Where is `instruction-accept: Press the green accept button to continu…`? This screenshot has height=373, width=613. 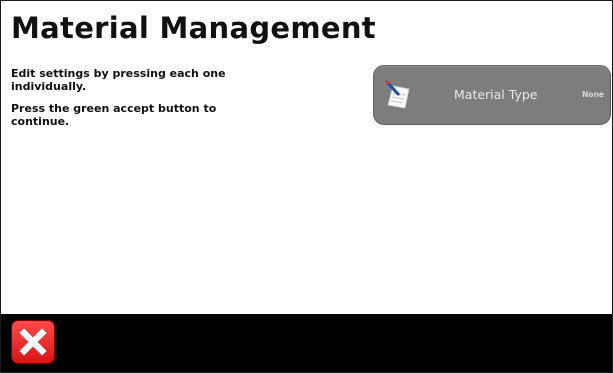
instruction-accept: Press the green accept button to continu… is located at coordinates (114, 115).